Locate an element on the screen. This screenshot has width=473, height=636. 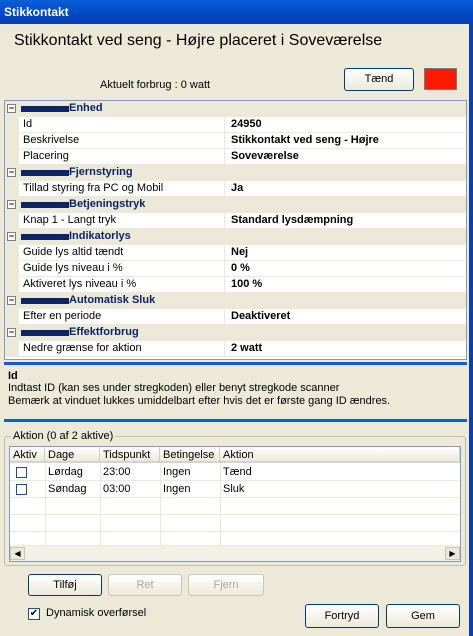
category-label: Fjernstyring is located at coordinates (101, 172).